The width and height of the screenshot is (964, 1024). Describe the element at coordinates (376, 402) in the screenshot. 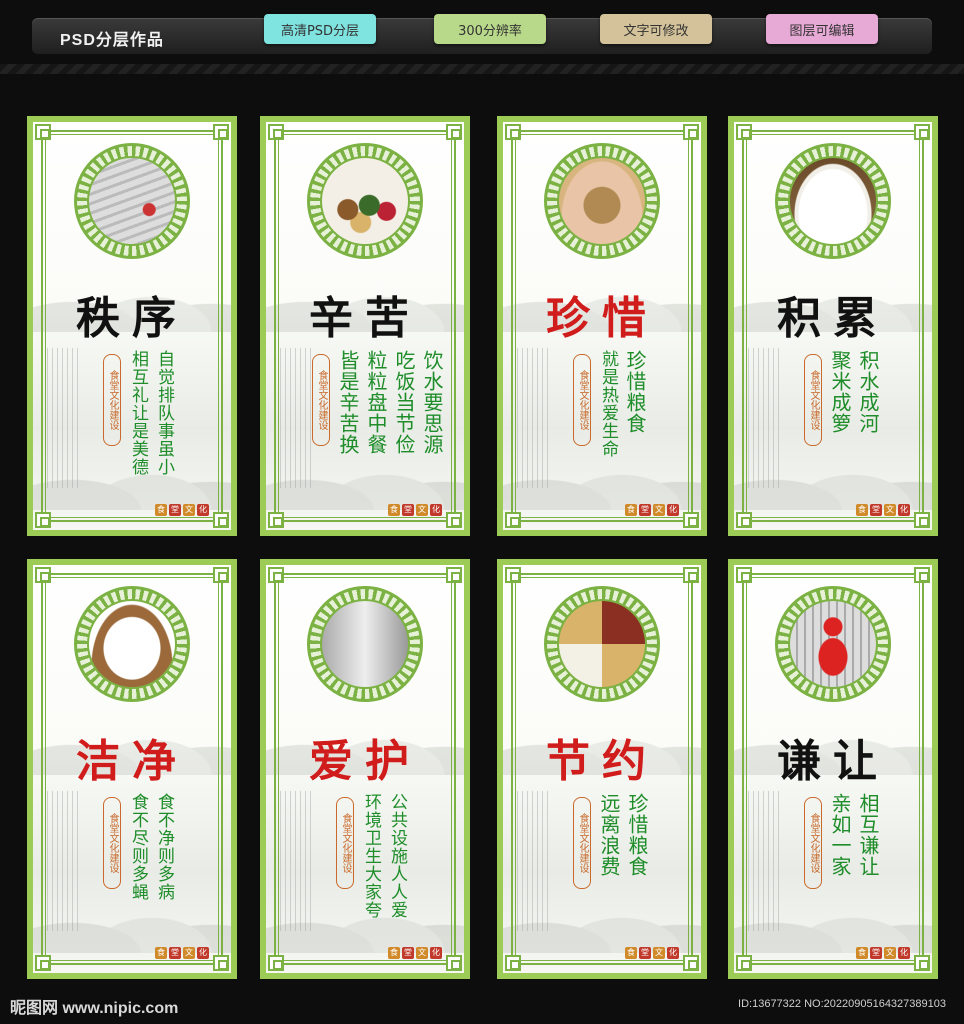

I see `motto-line: 粒粒盘中餐` at that location.